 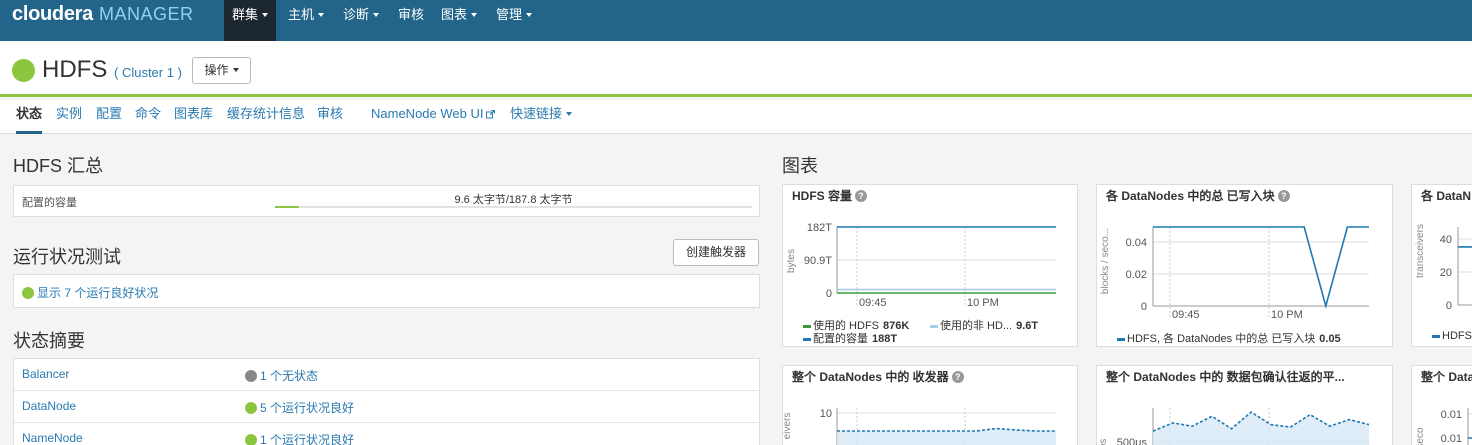 I want to click on y-axis-label: os, so click(x=1103, y=442).